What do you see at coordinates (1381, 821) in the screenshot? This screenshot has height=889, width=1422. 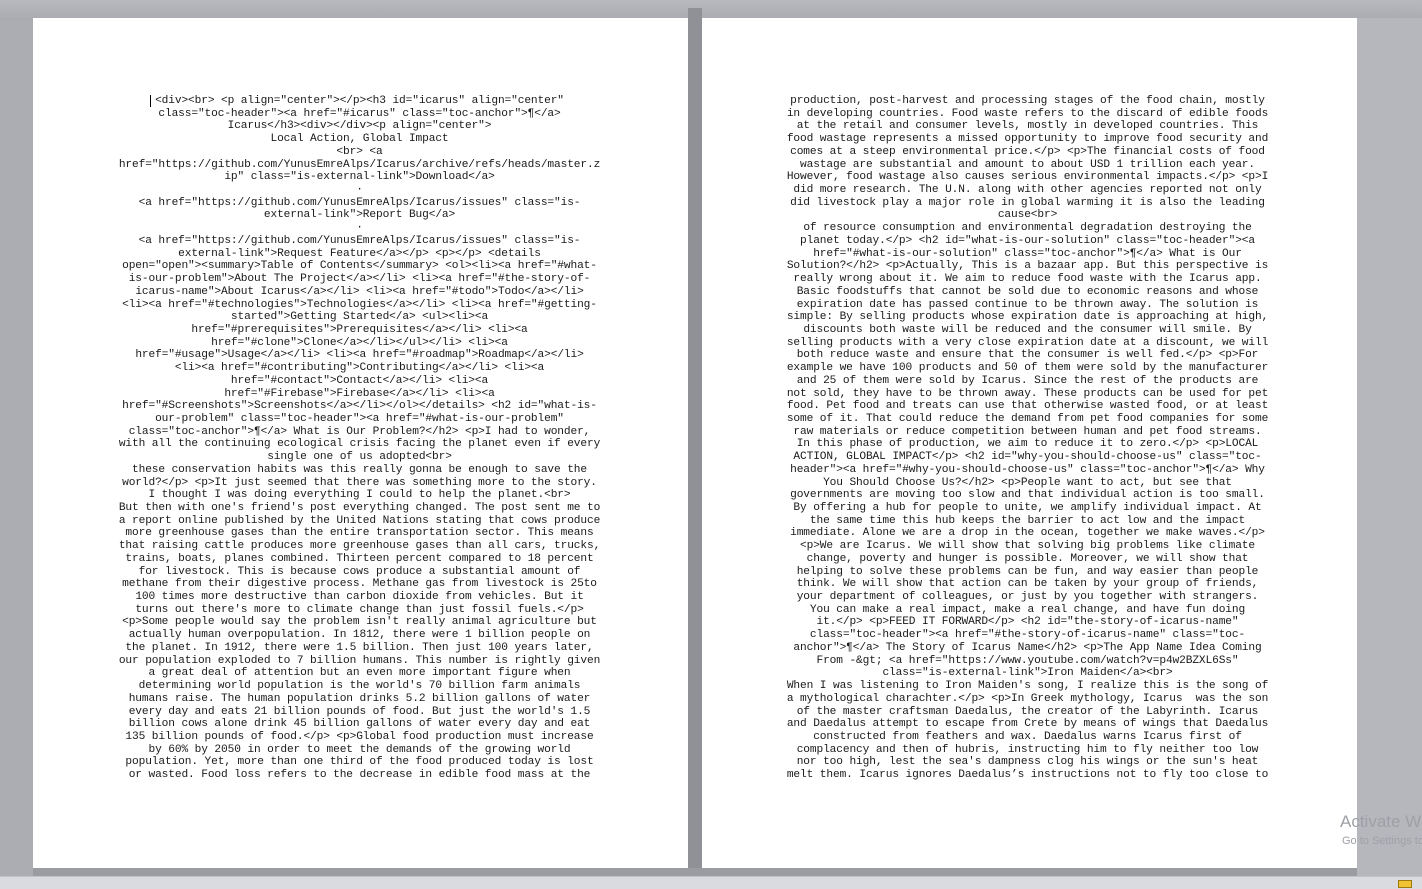 I see `watermark-title: Activate Windows` at bounding box center [1381, 821].